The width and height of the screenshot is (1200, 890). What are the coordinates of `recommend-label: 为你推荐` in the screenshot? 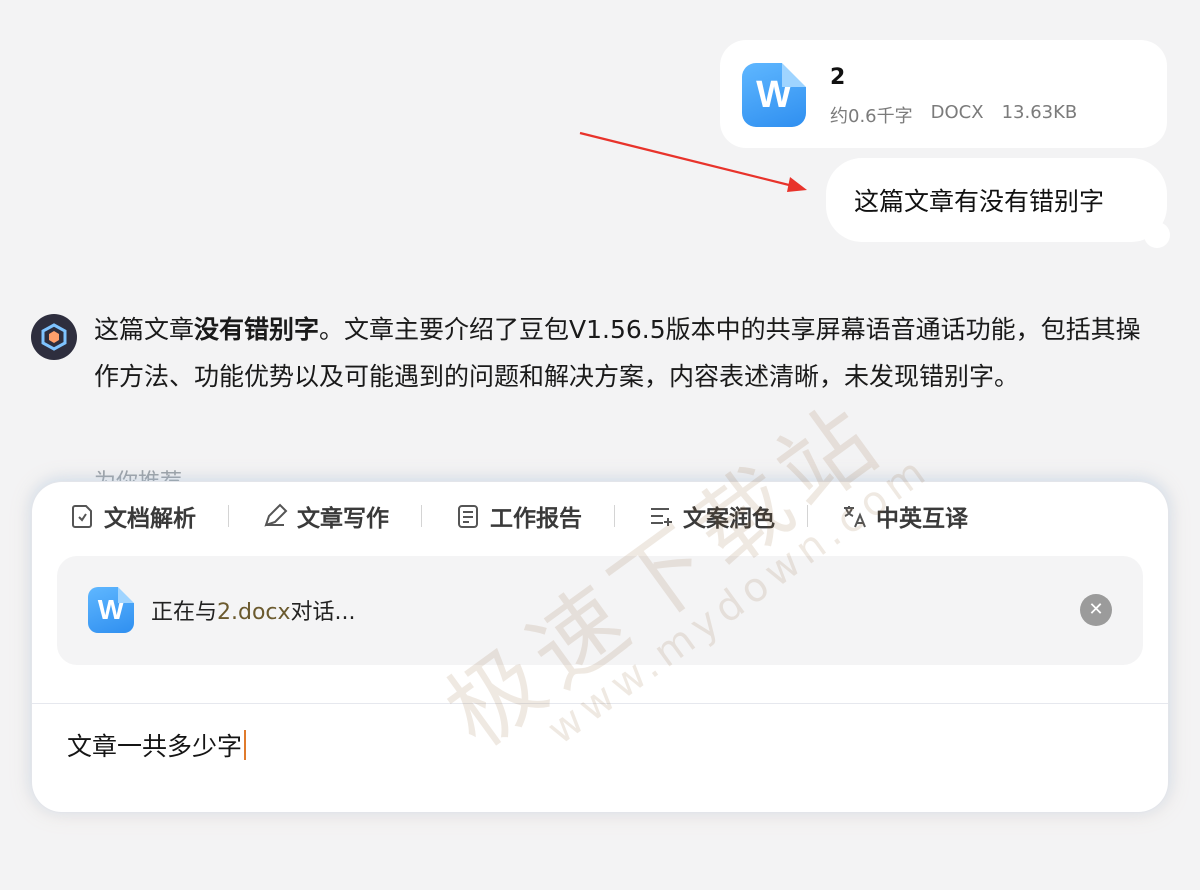 It's located at (138, 477).